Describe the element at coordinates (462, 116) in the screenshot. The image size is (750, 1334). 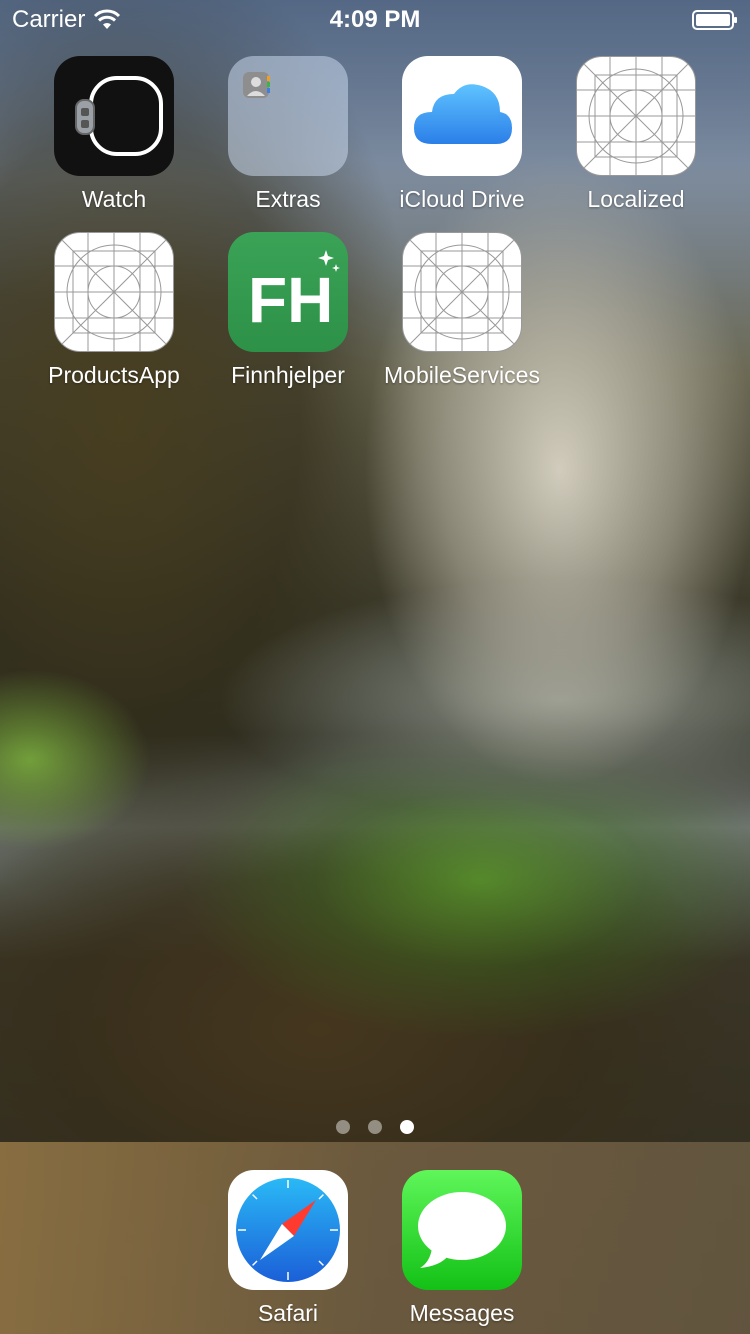
I see `icloud-drive-icon` at that location.